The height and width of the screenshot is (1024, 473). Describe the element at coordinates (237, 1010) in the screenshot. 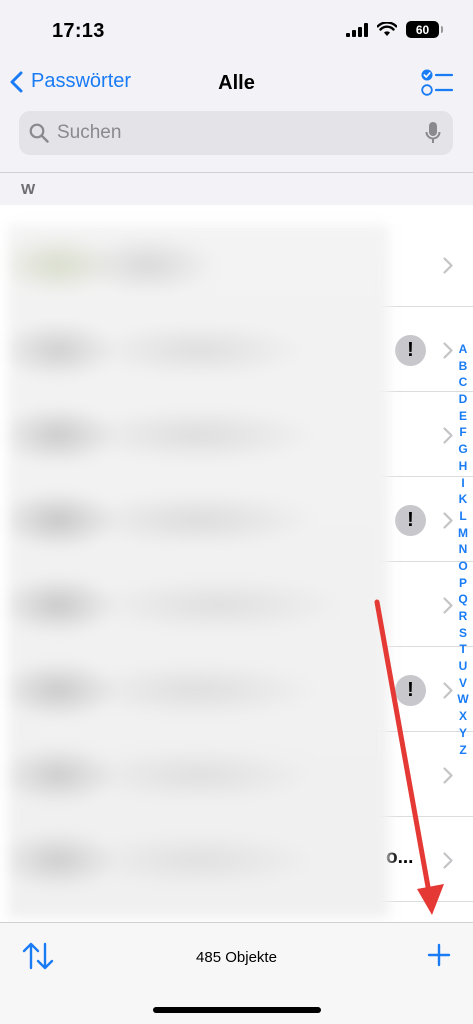

I see `home-indicator` at that location.